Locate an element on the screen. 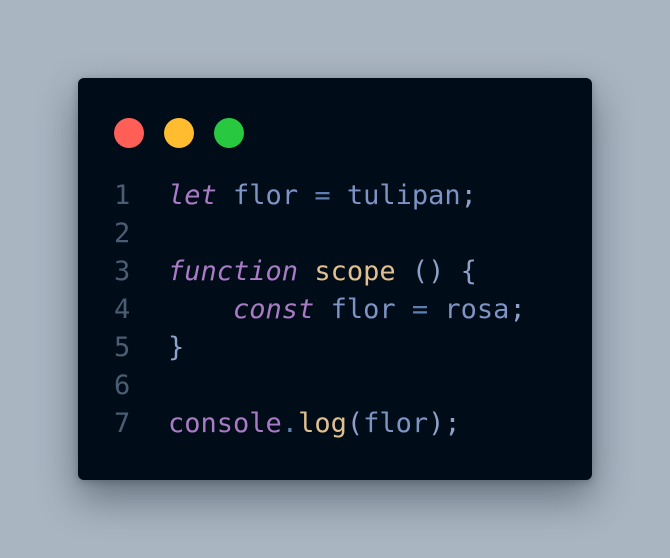 The image size is (670, 558). code-token: ( is located at coordinates (355, 423).